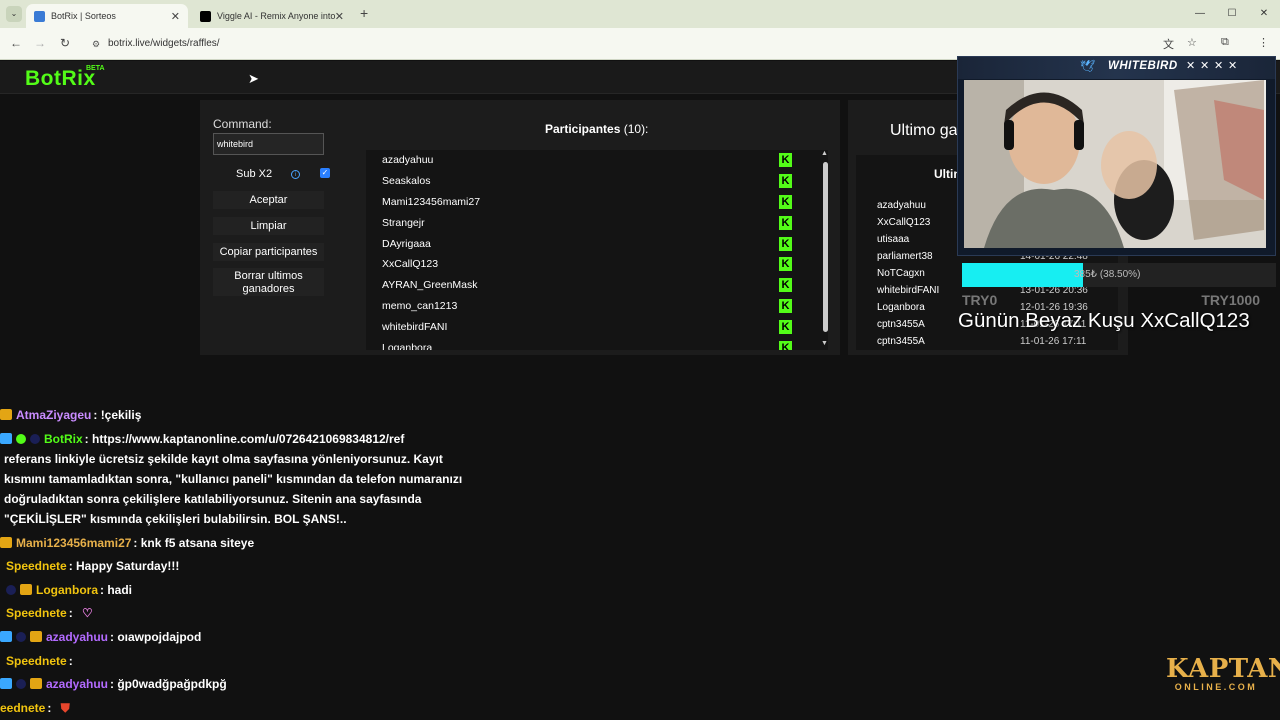  Describe the element at coordinates (242, 124) in the screenshot. I see `command-label: Command:` at that location.